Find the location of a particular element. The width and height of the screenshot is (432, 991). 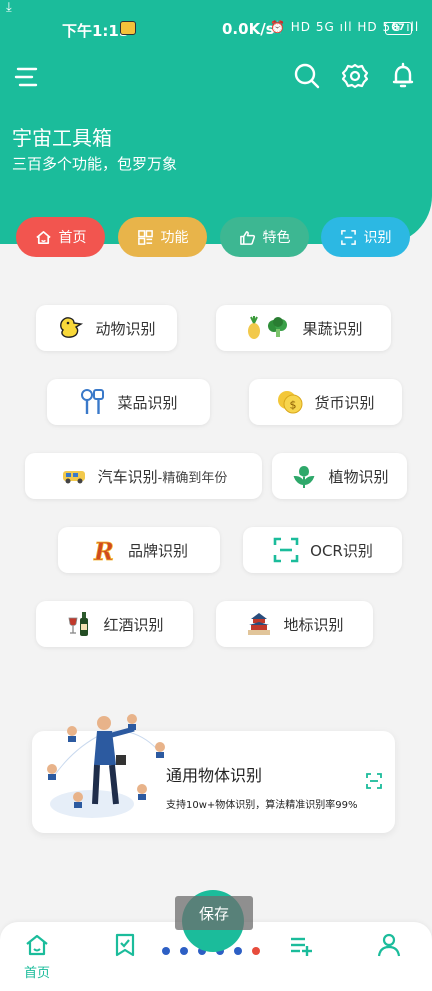

chip-car-recognition: 汽车识别 -精确到年份 is located at coordinates (143, 476).